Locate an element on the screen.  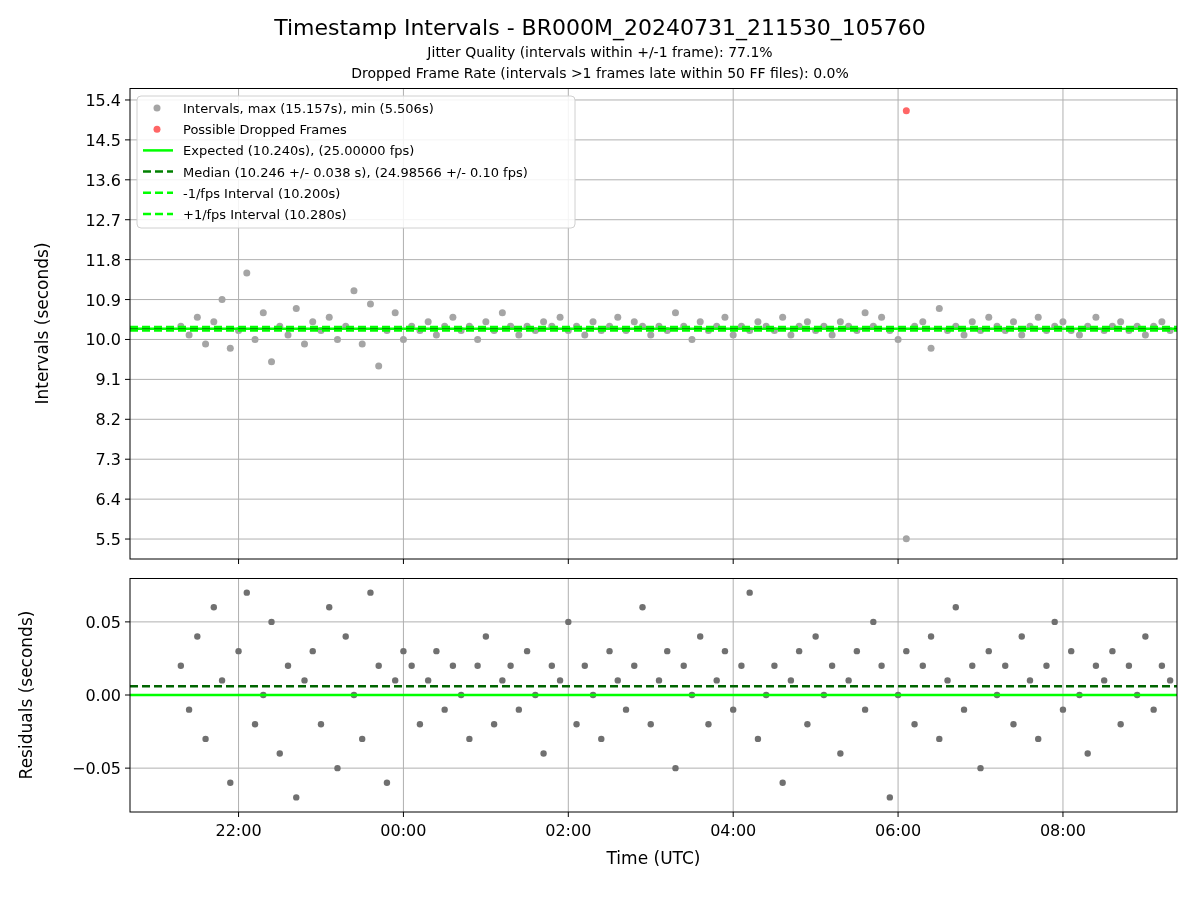
legend-label: Expected (10.240s), (25.00000 fps) is located at coordinates (299, 151).